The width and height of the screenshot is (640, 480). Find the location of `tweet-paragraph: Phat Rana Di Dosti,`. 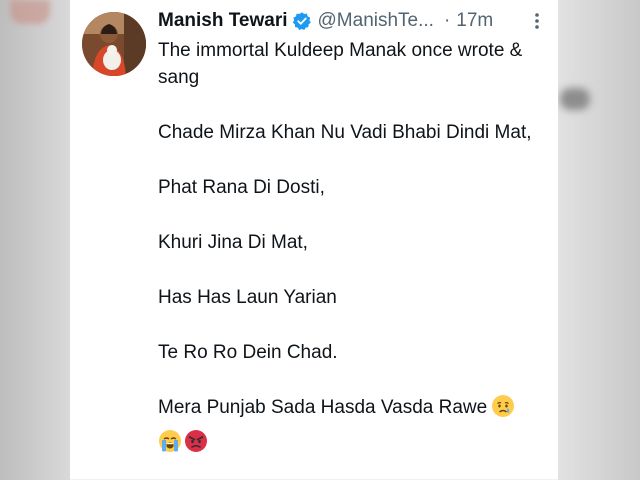

tweet-paragraph: Phat Rana Di Dosti, is located at coordinates (241, 187).